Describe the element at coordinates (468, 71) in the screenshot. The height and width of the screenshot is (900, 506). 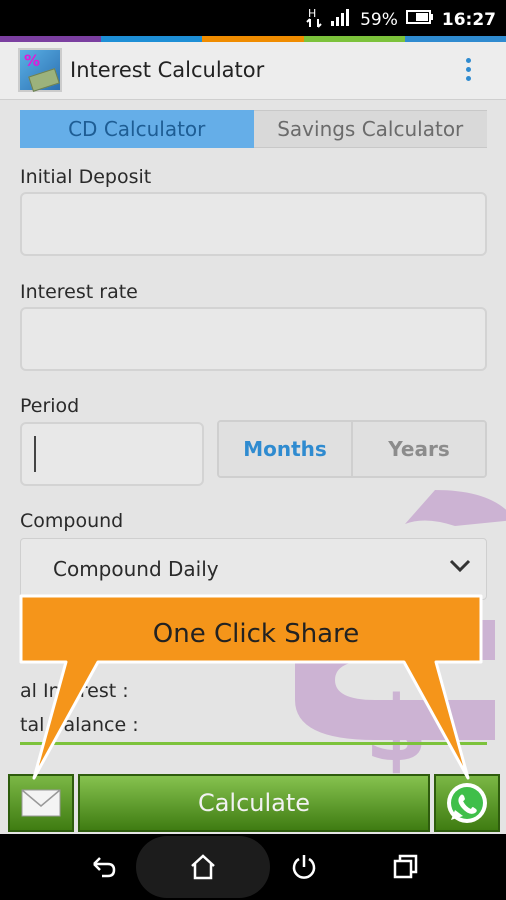
I see `overflow-menu-icon` at that location.